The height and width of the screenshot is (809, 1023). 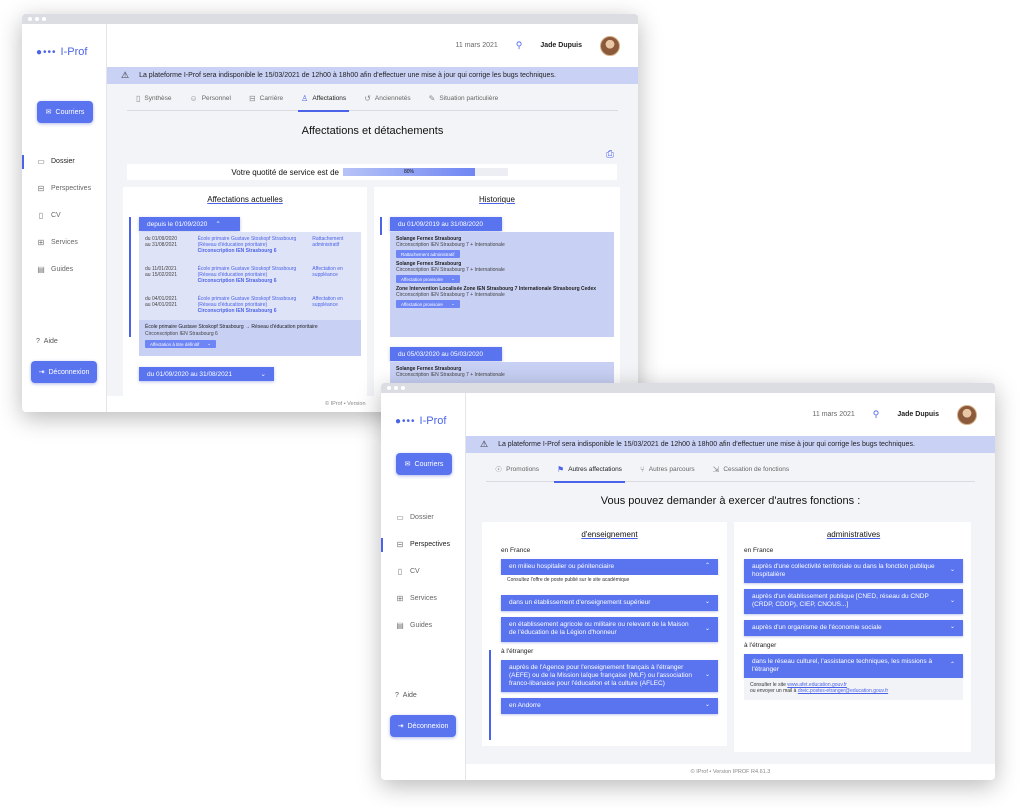 What do you see at coordinates (210, 98) in the screenshot?
I see `tab-personnel: ☺ Personnel` at bounding box center [210, 98].